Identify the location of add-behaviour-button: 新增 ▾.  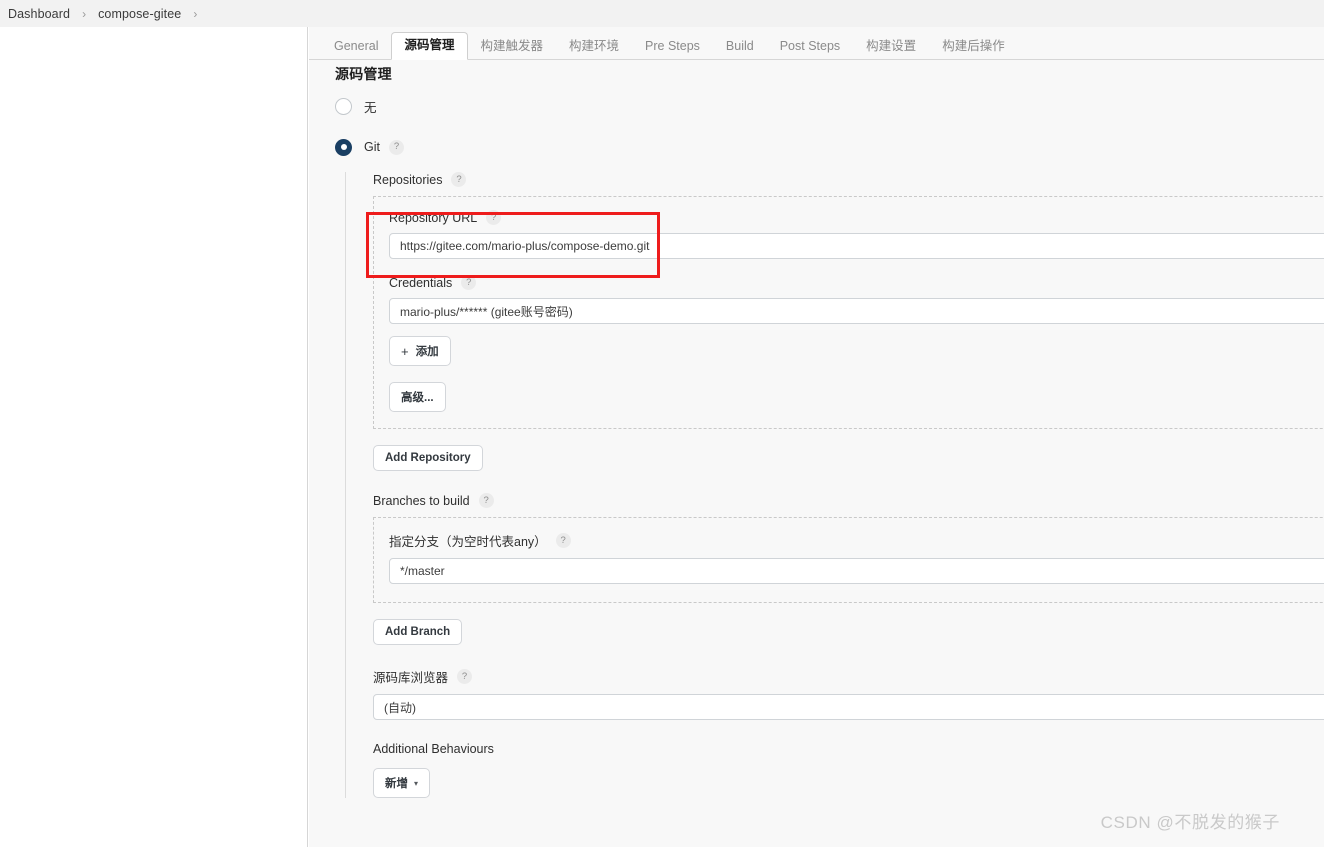
(402, 783).